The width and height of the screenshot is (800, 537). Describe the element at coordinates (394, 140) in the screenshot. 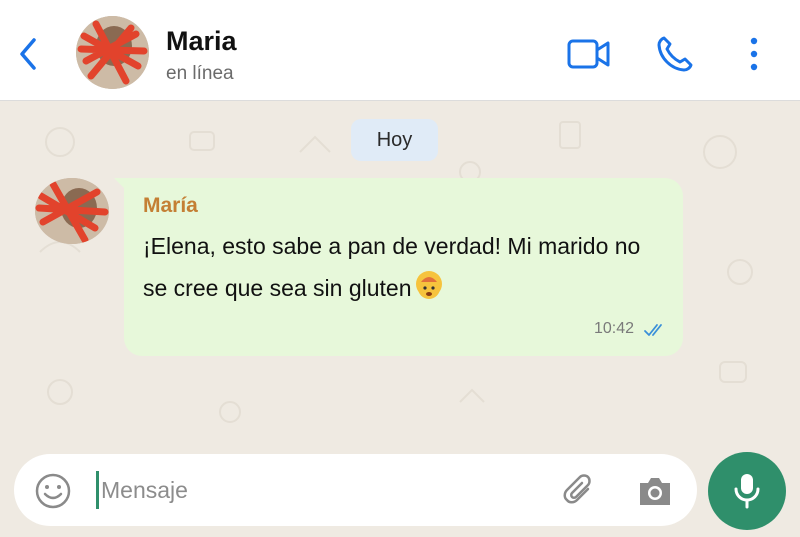

I see `date-chip: Hoy` at that location.